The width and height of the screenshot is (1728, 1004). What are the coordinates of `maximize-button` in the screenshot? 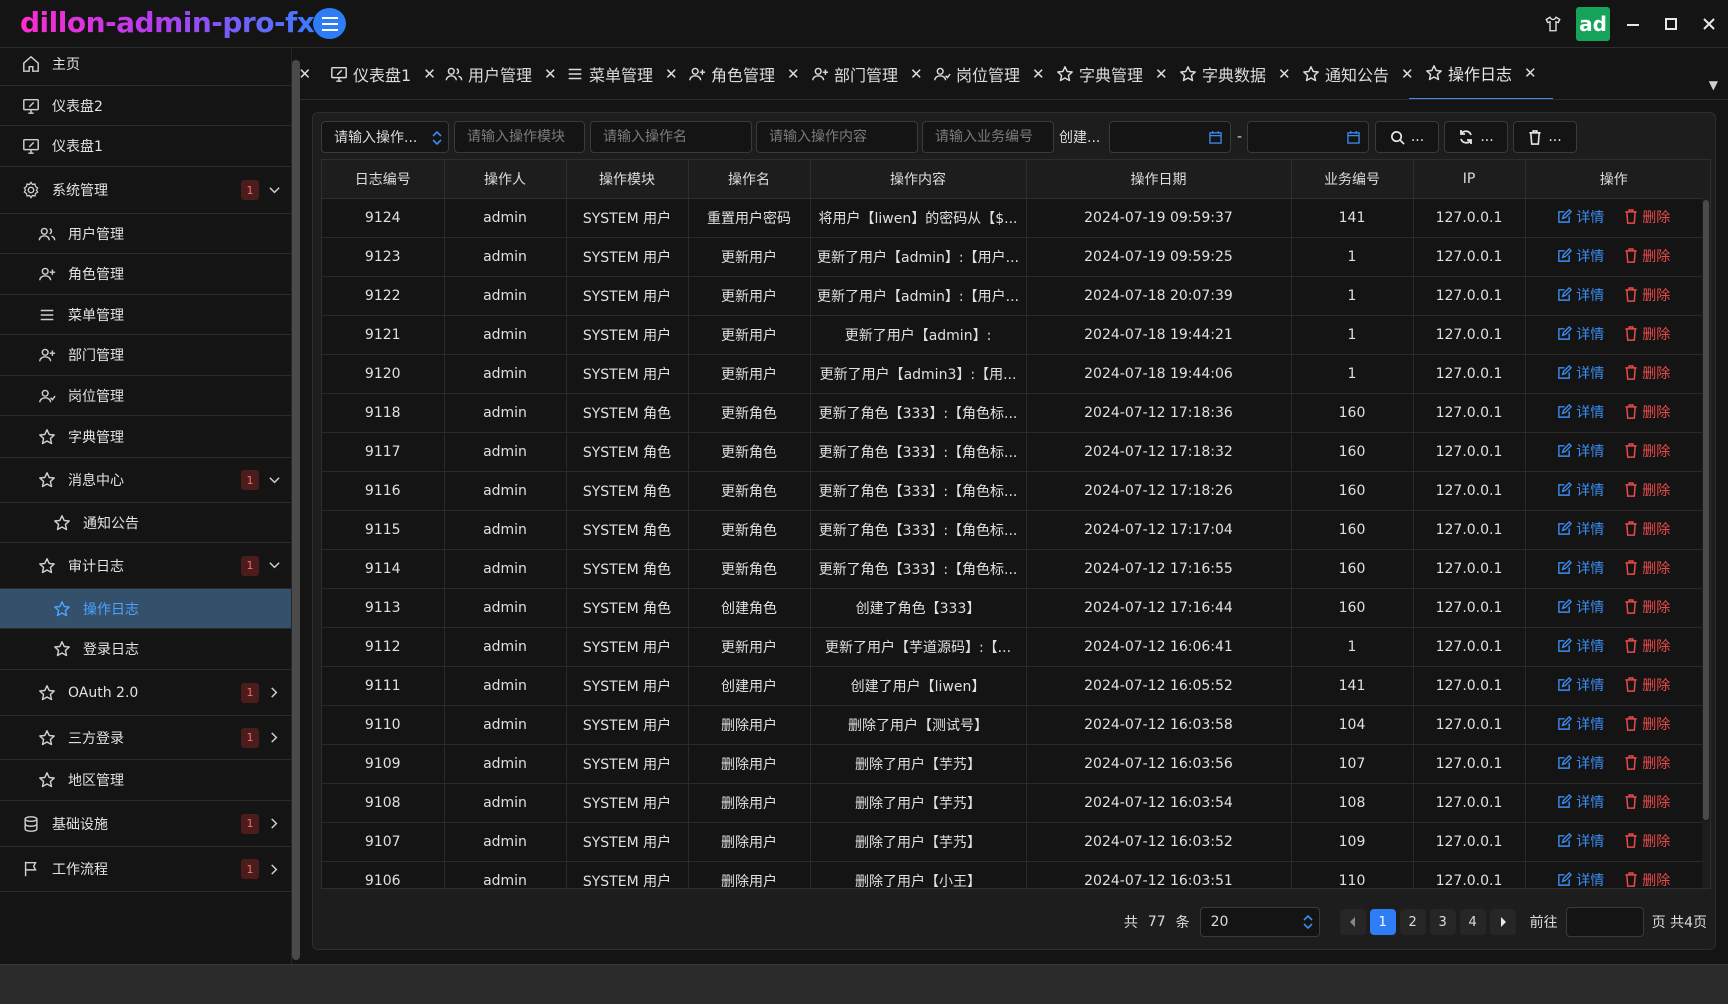 It's located at (1671, 24).